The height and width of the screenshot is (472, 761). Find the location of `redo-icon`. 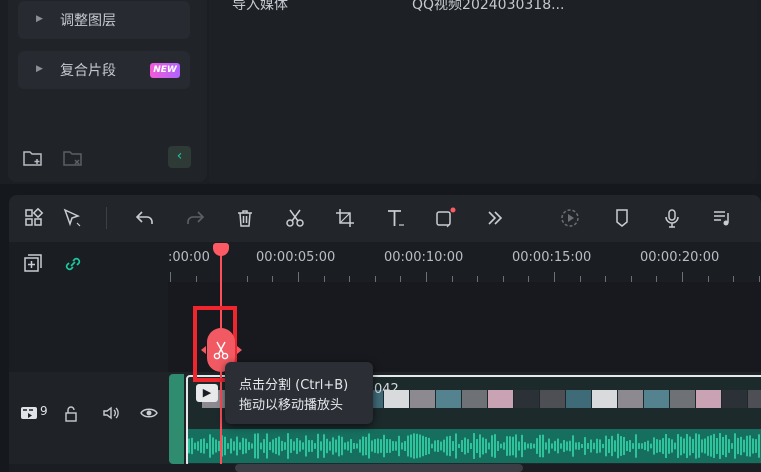

redo-icon is located at coordinates (195, 218).